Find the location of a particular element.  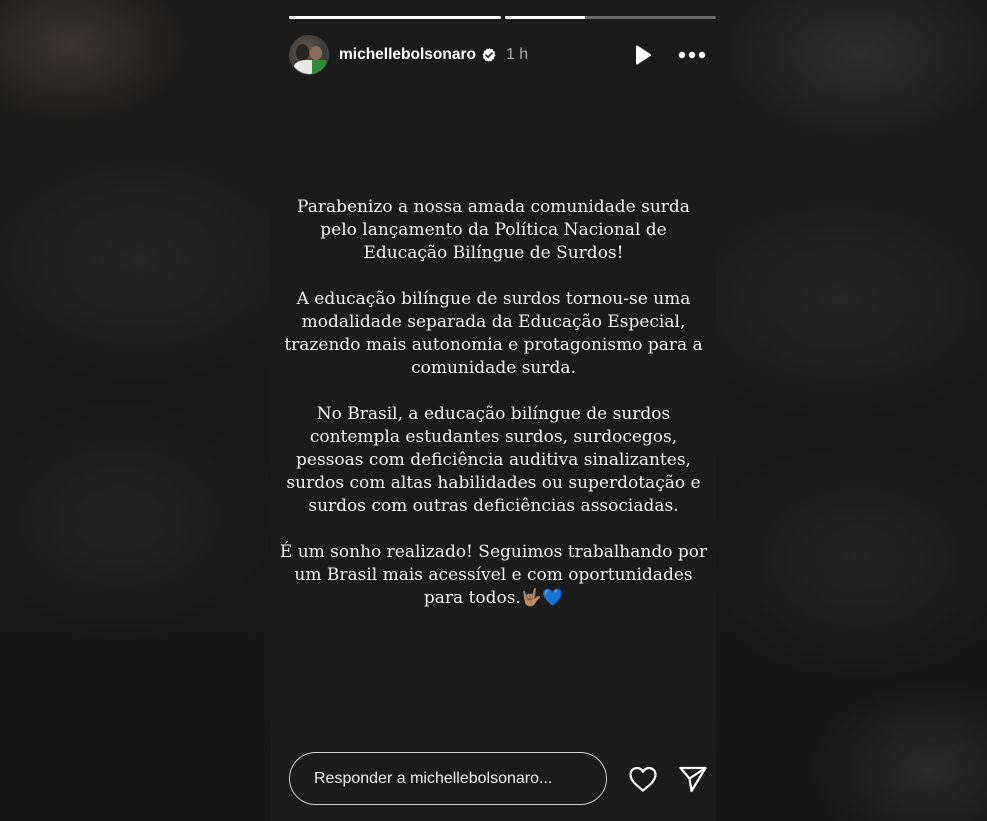

more-icon is located at coordinates (692, 55).